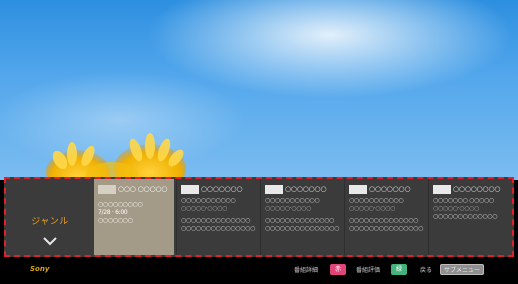 The width and height of the screenshot is (518, 284). Describe the element at coordinates (50, 222) in the screenshot. I see `genre-label: ジャンル` at that location.